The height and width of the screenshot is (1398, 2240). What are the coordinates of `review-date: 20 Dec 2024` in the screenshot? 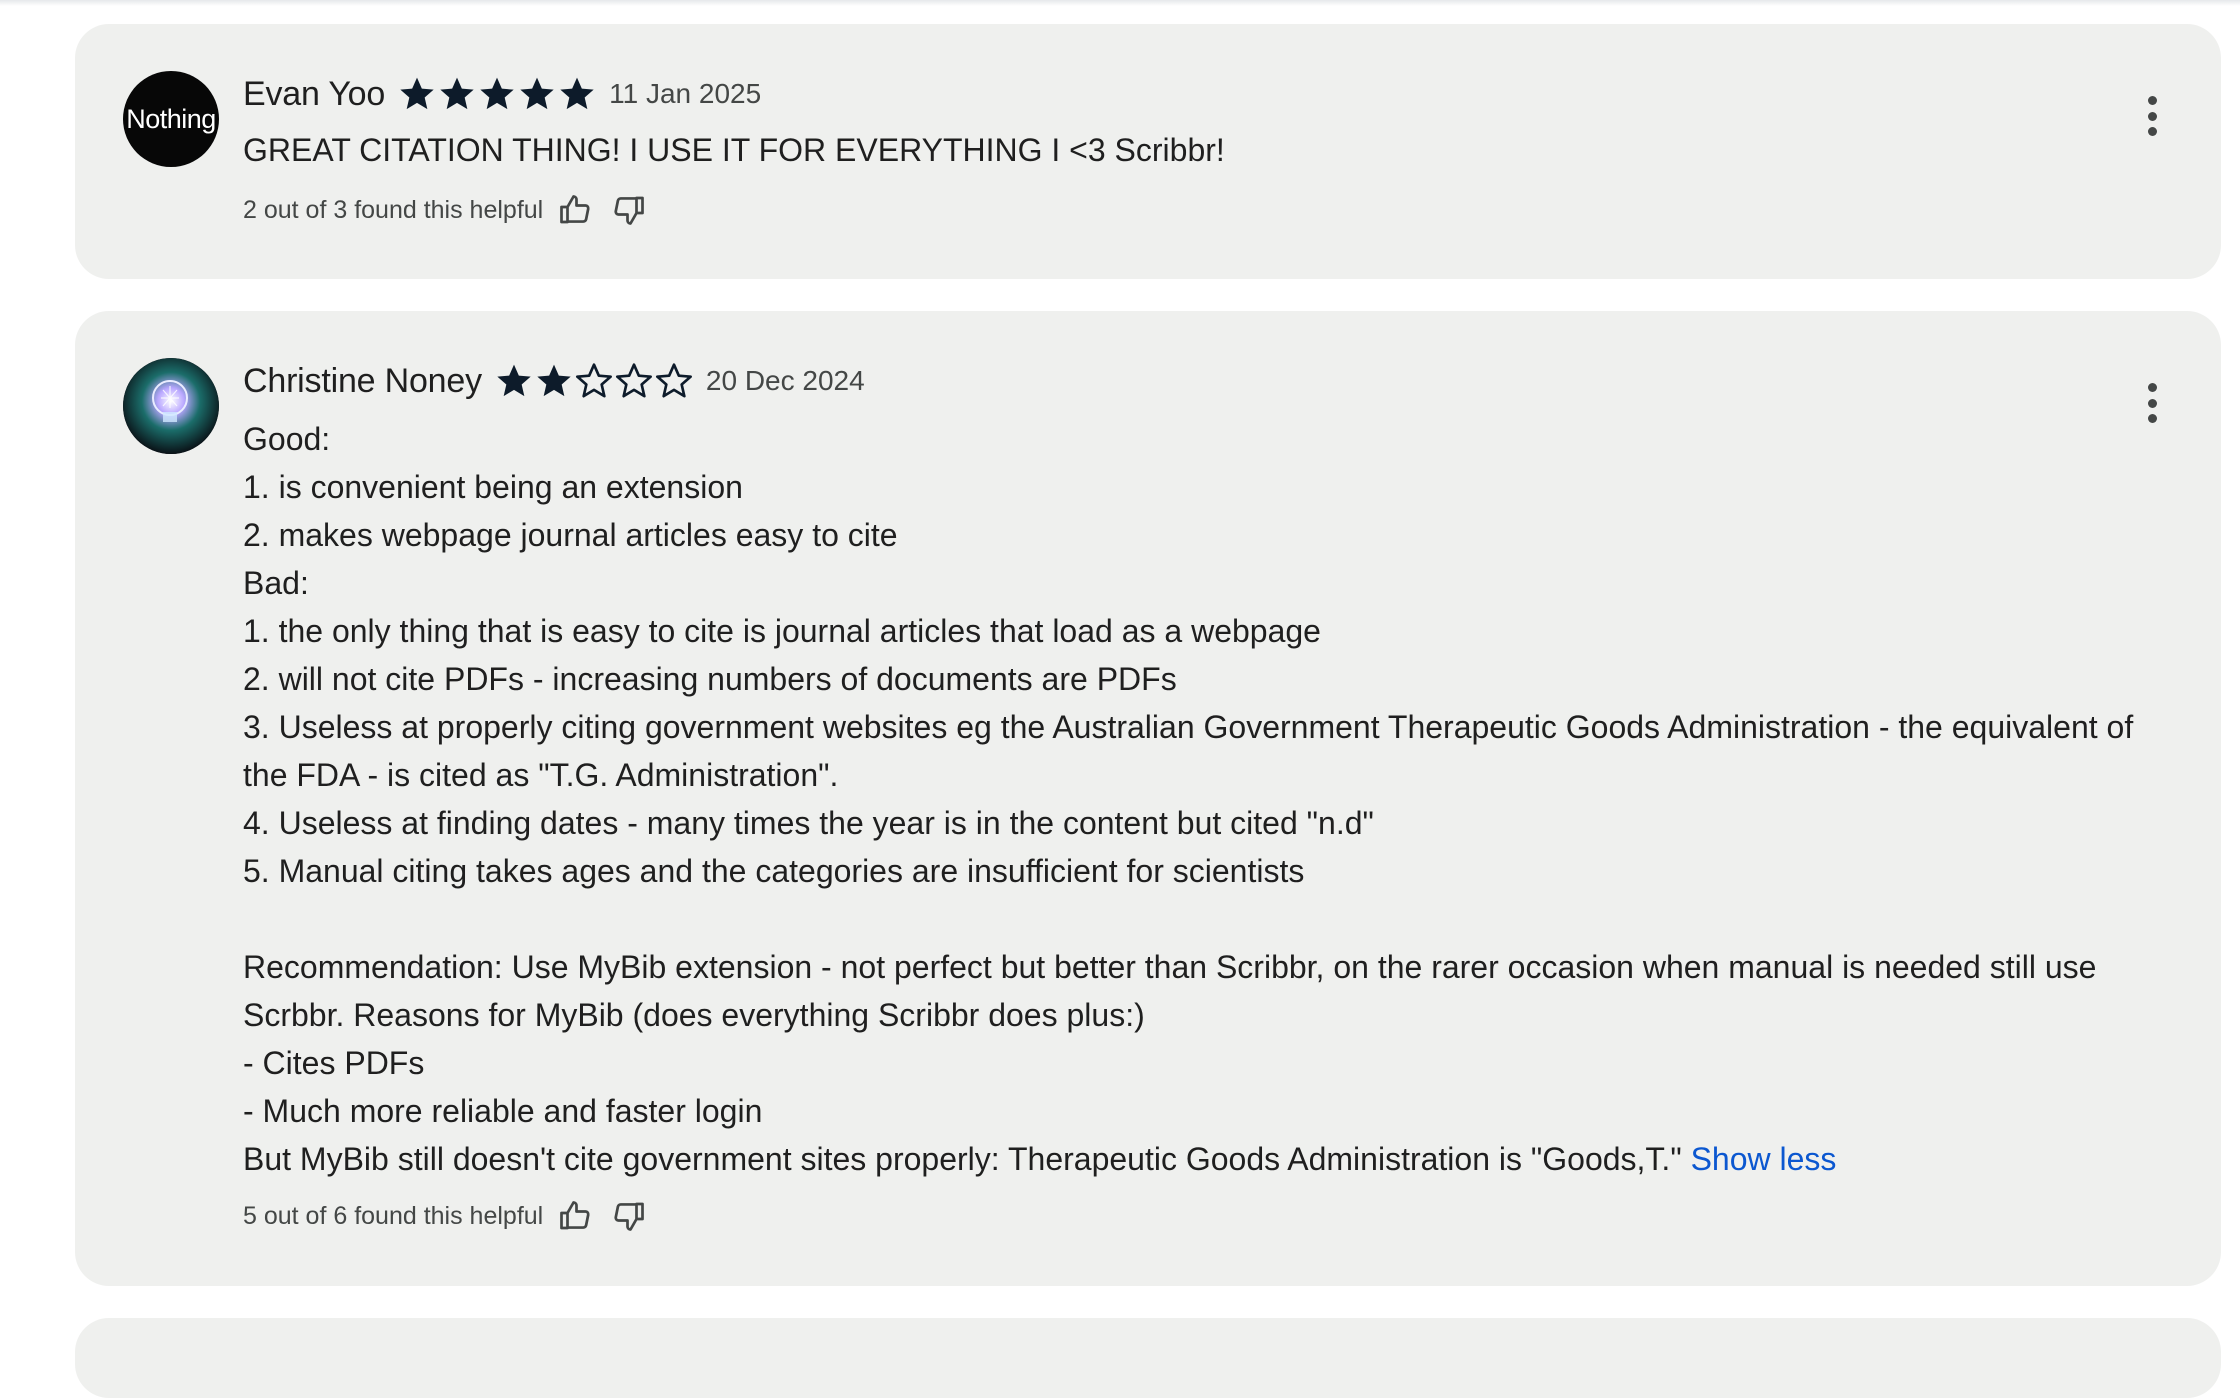 It's located at (785, 380).